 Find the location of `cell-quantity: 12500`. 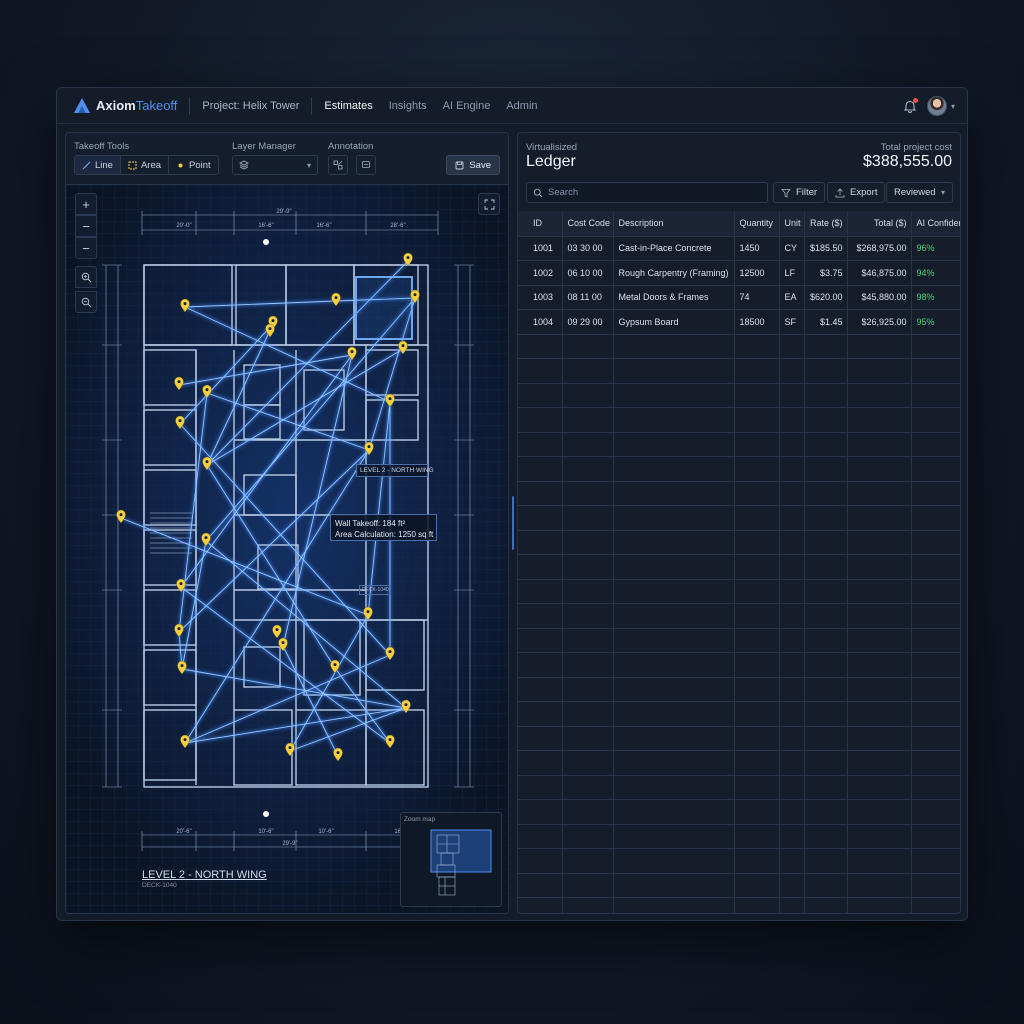

cell-quantity: 12500 is located at coordinates (757, 273).